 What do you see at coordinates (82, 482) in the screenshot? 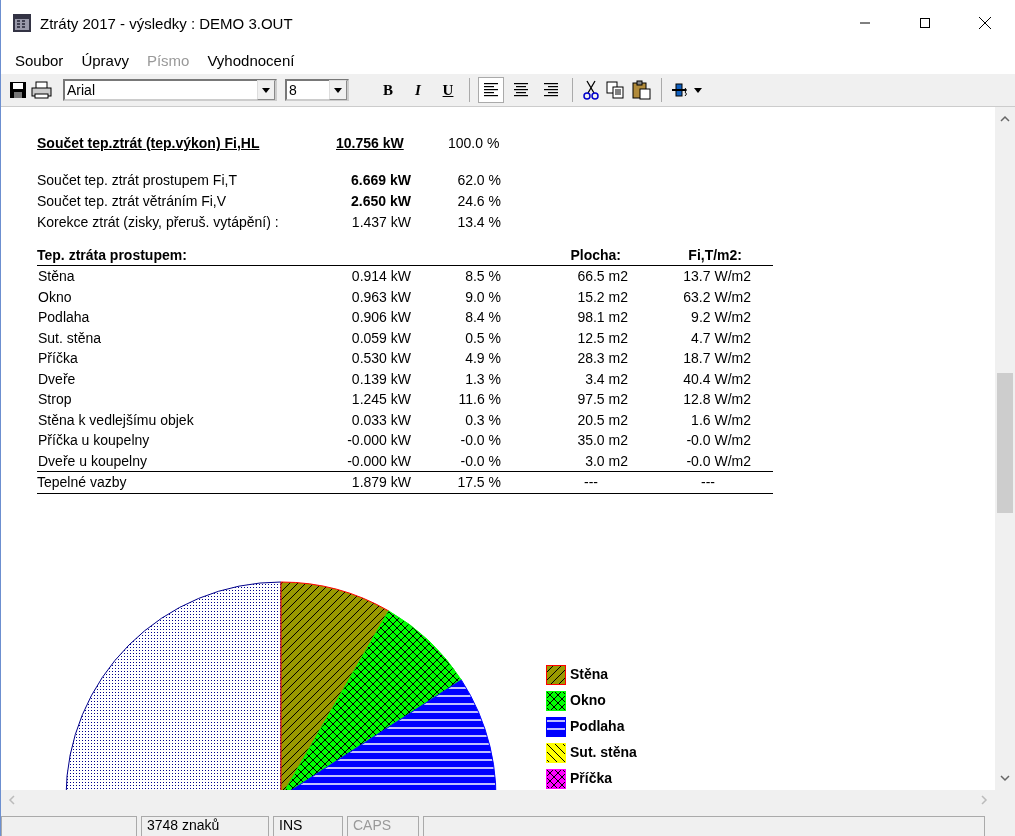
I see `table-cell-text: Tepelné vazby` at bounding box center [82, 482].